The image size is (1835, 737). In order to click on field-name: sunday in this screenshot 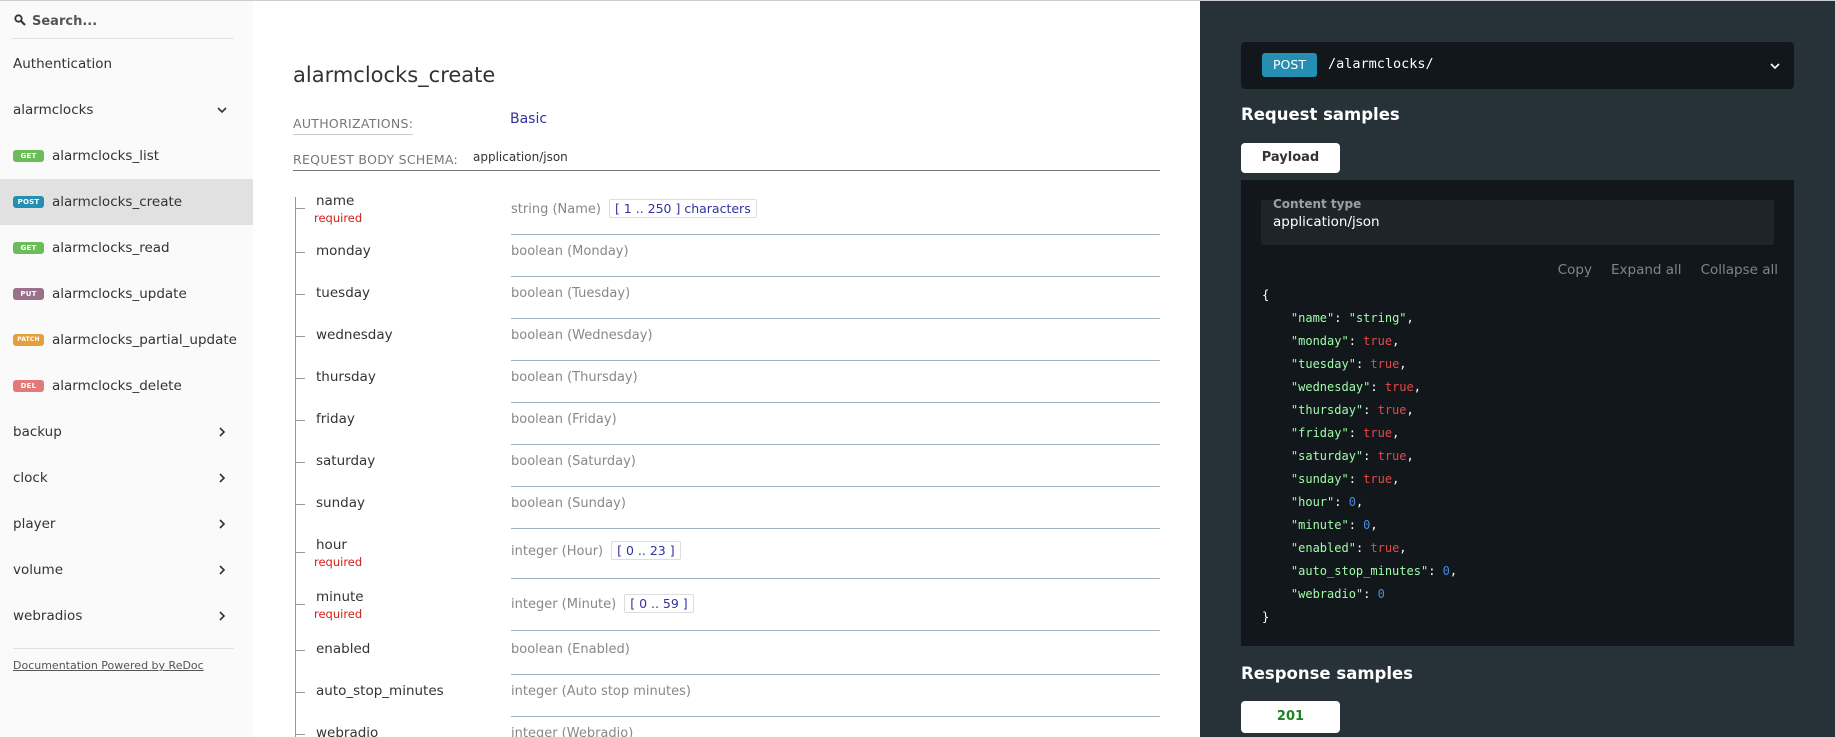, I will do `click(340, 503)`.